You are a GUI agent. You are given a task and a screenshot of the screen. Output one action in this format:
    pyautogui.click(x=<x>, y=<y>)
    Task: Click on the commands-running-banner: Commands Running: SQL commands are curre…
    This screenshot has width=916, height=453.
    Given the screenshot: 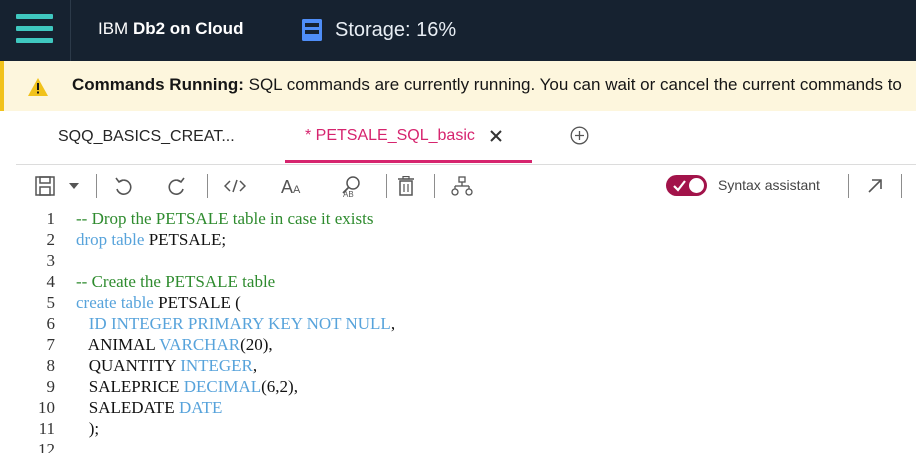 What is the action you would take?
    pyautogui.click(x=458, y=86)
    